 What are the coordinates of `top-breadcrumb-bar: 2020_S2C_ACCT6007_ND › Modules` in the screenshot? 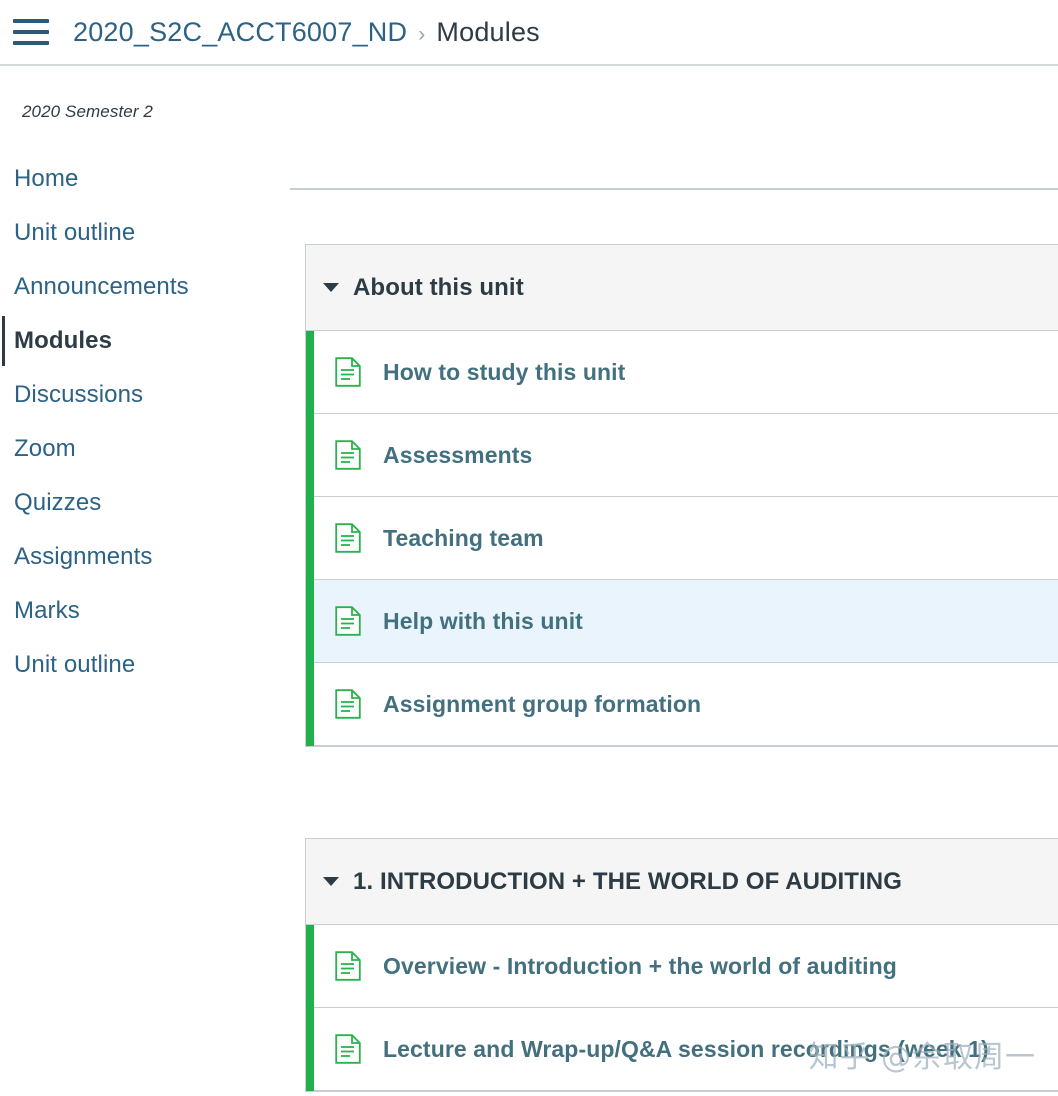 It's located at (529, 33).